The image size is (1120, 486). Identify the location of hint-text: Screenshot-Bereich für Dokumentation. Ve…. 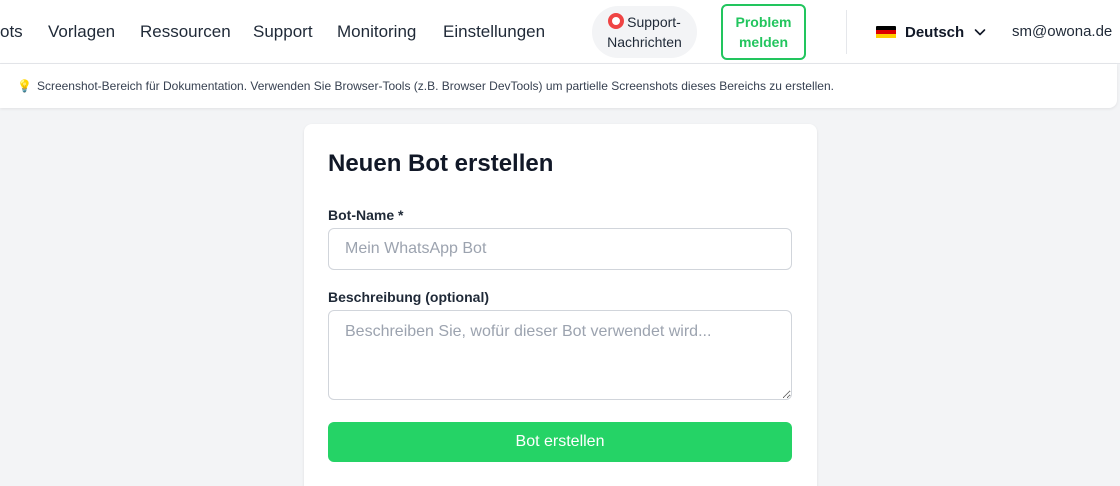
(435, 86).